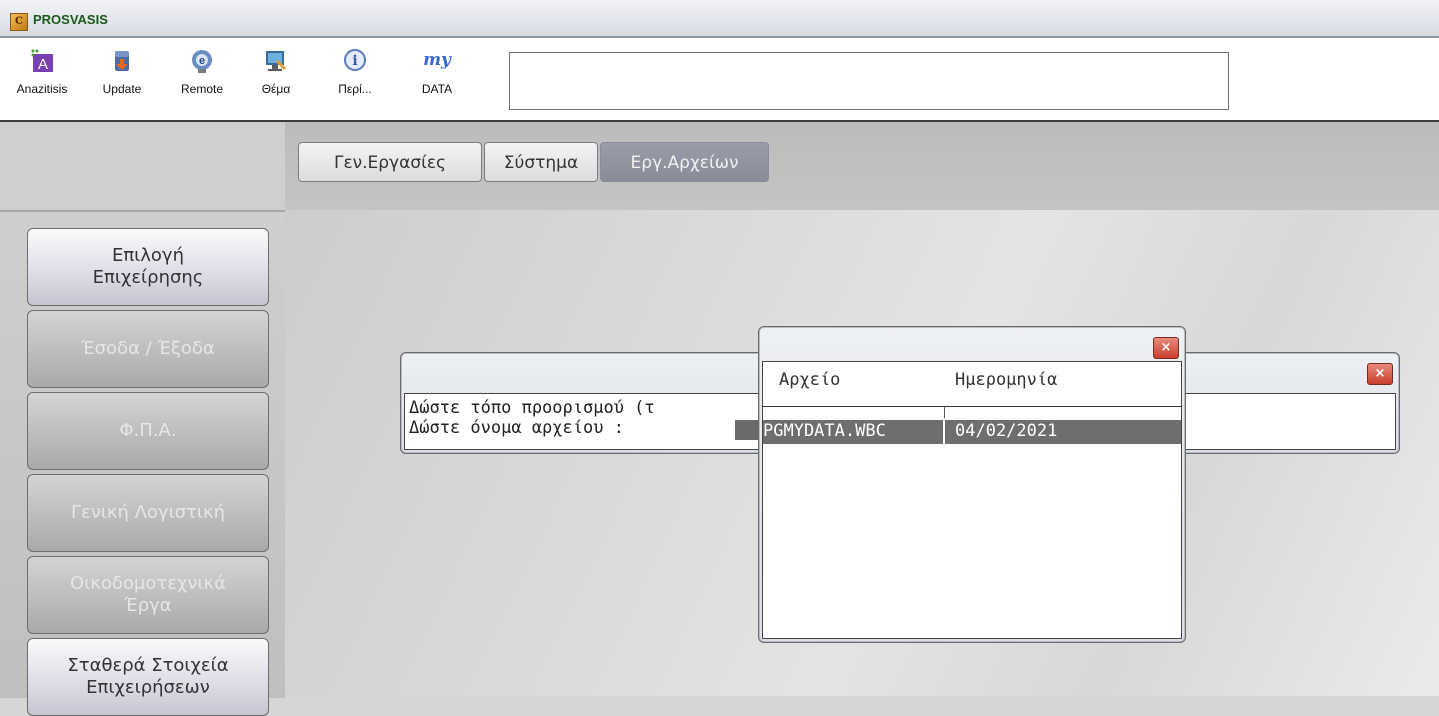 Image resolution: width=1439 pixels, height=716 pixels. I want to click on column-divider, so click(944, 412).